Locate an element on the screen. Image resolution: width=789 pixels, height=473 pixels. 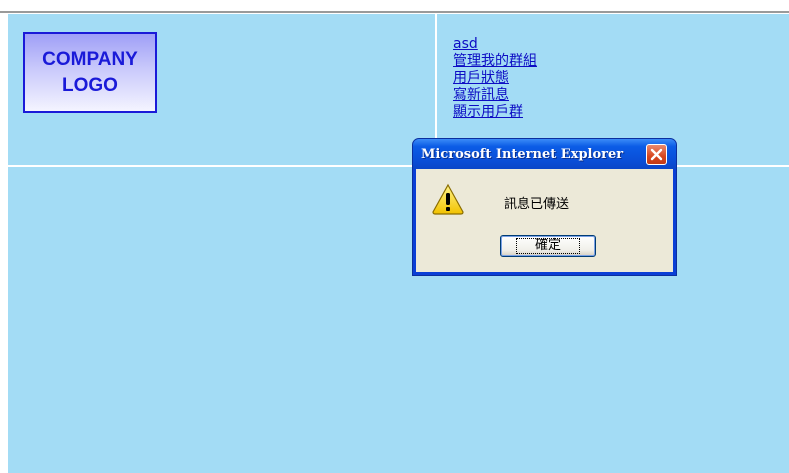
ok-button-label: 確定 is located at coordinates (547, 246).